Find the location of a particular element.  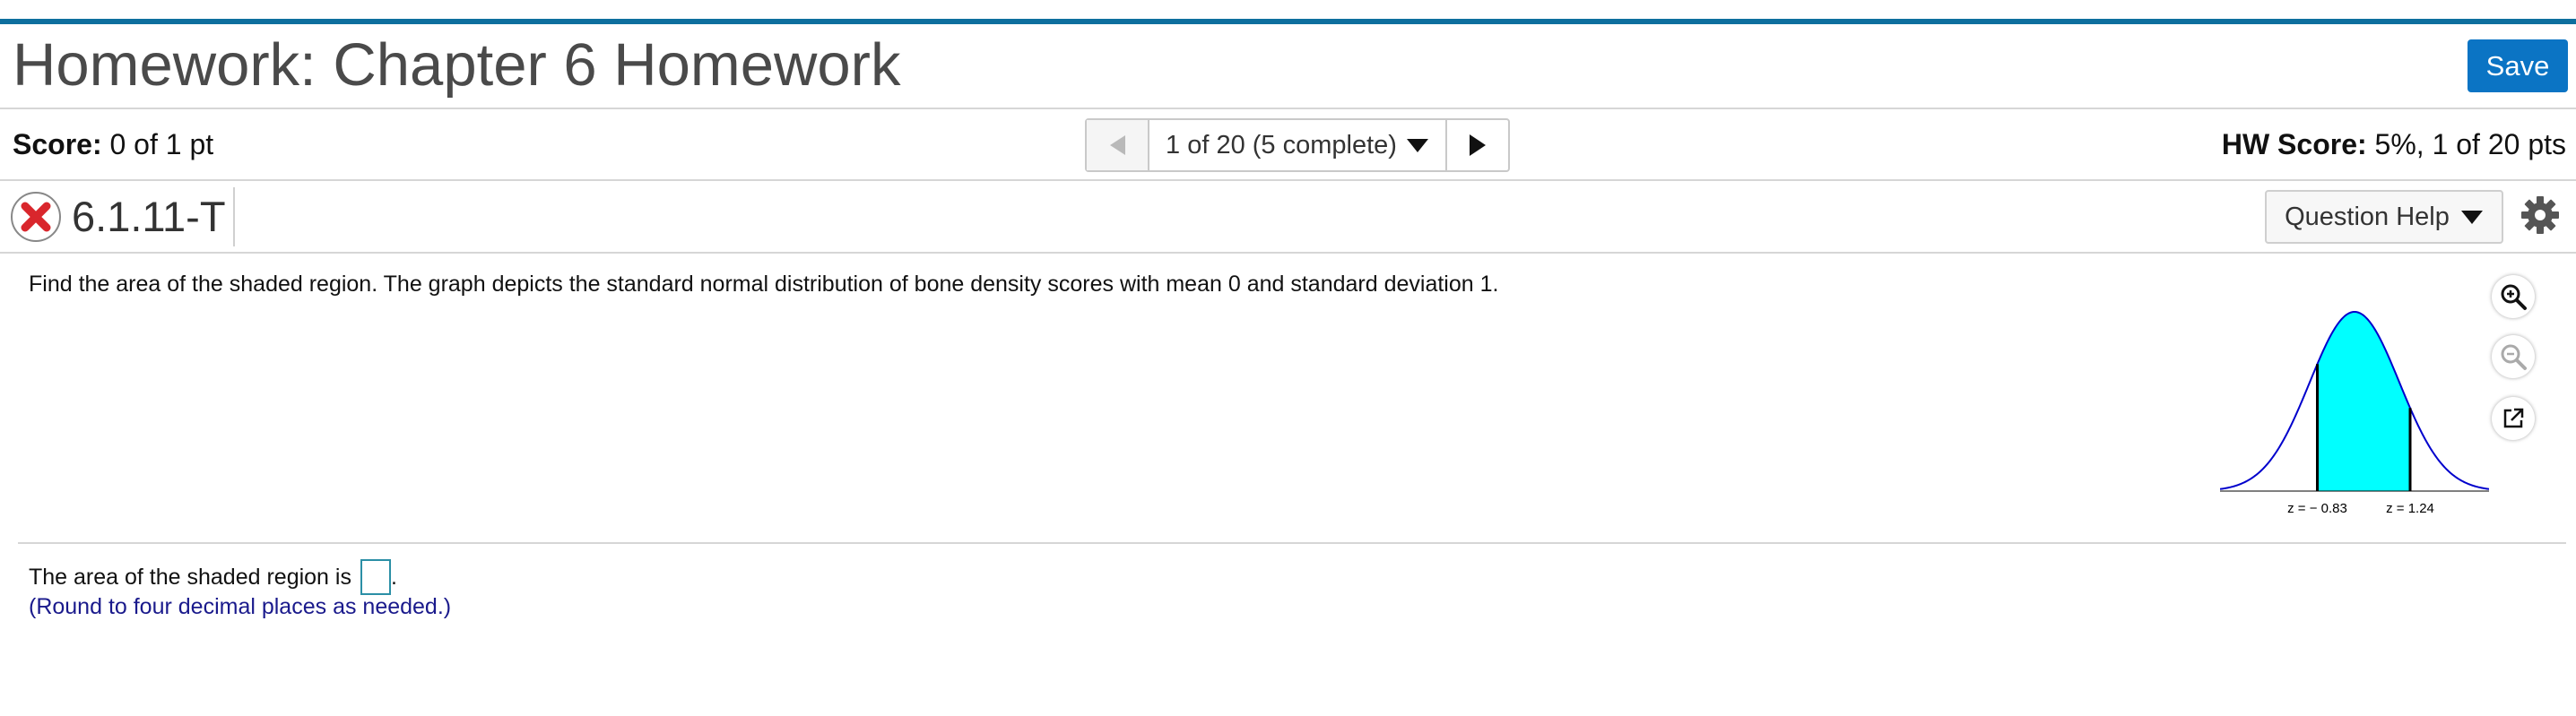

shaded-region is located at coordinates (2363, 401).